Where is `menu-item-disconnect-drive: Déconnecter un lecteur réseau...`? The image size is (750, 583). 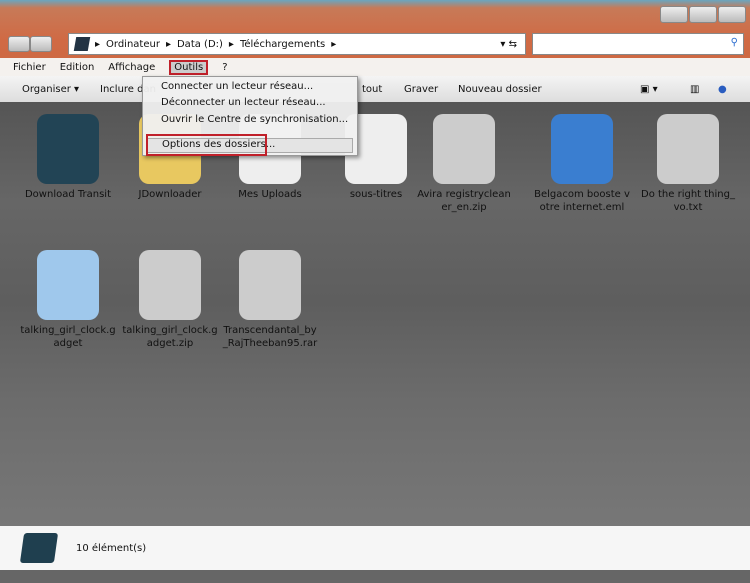
menu-item-disconnect-drive: Déconnecter un lecteur réseau... is located at coordinates (243, 102).